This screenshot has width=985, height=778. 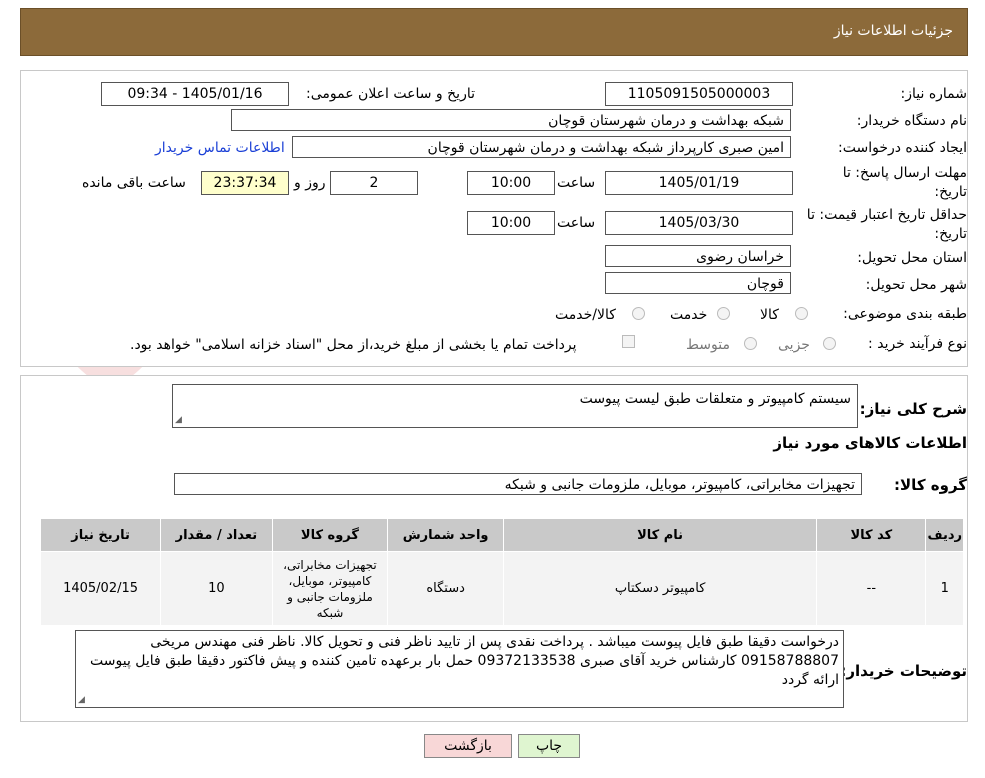 I want to click on cell-row: 1, so click(x=944, y=588).